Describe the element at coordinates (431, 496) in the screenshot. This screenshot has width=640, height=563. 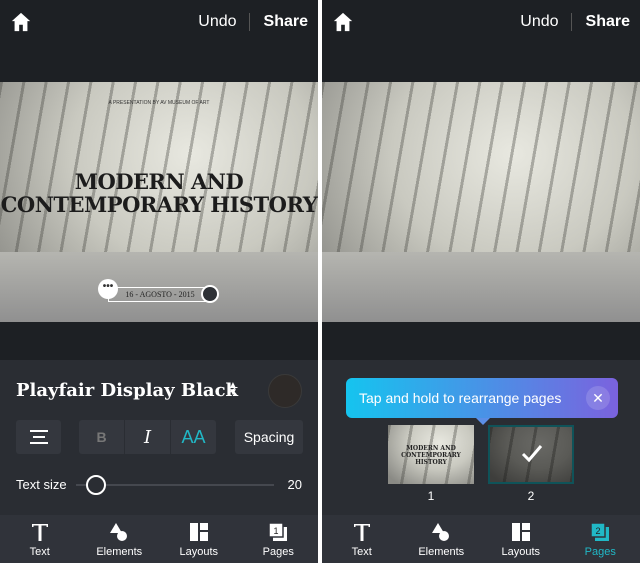
I see `page-number: 1` at that location.